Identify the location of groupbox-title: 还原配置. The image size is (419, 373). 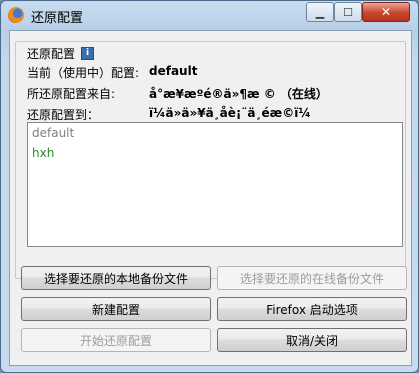
(51, 54).